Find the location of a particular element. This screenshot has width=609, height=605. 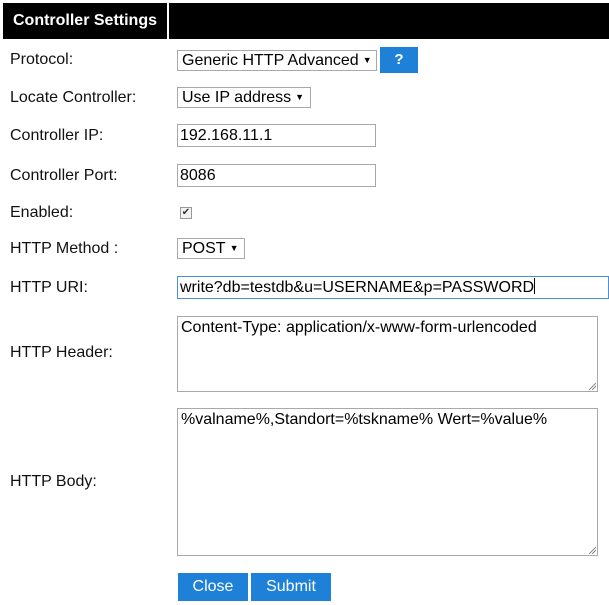

controller-ip-input: 192.168.11.1 is located at coordinates (276, 135).